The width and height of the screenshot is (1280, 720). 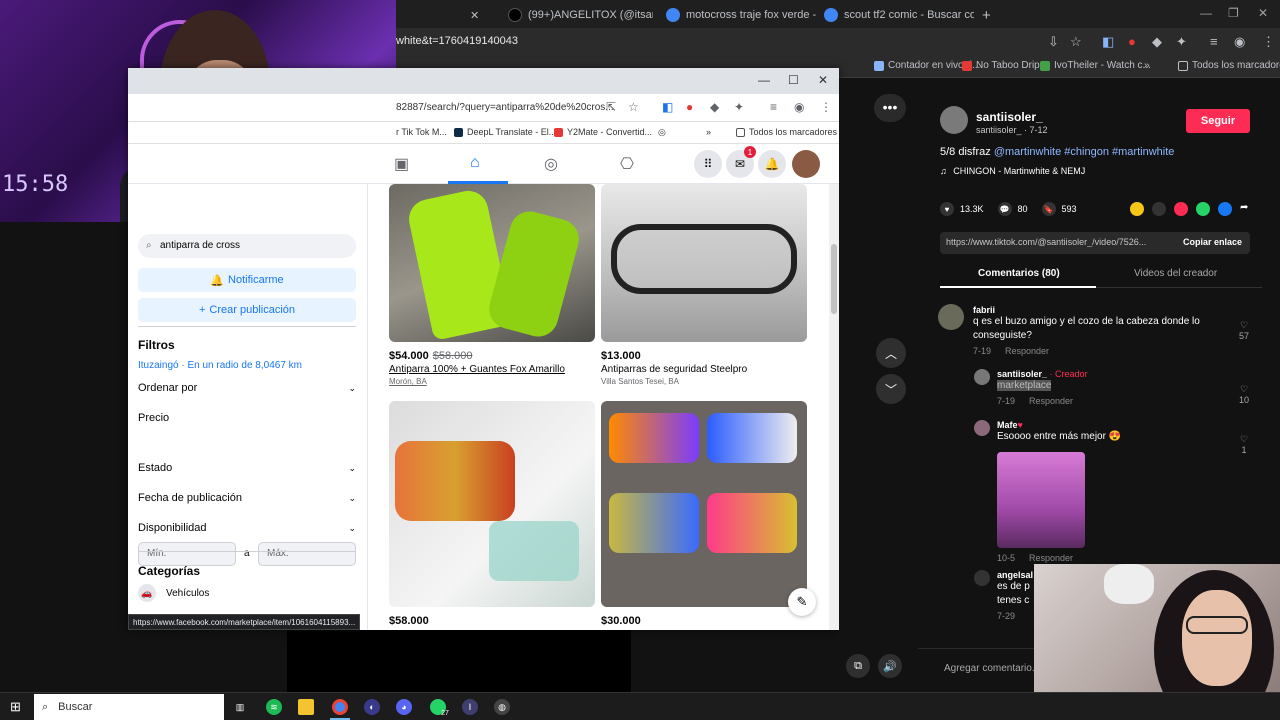 I want to click on share-icon: ⇱, so click(x=611, y=107).